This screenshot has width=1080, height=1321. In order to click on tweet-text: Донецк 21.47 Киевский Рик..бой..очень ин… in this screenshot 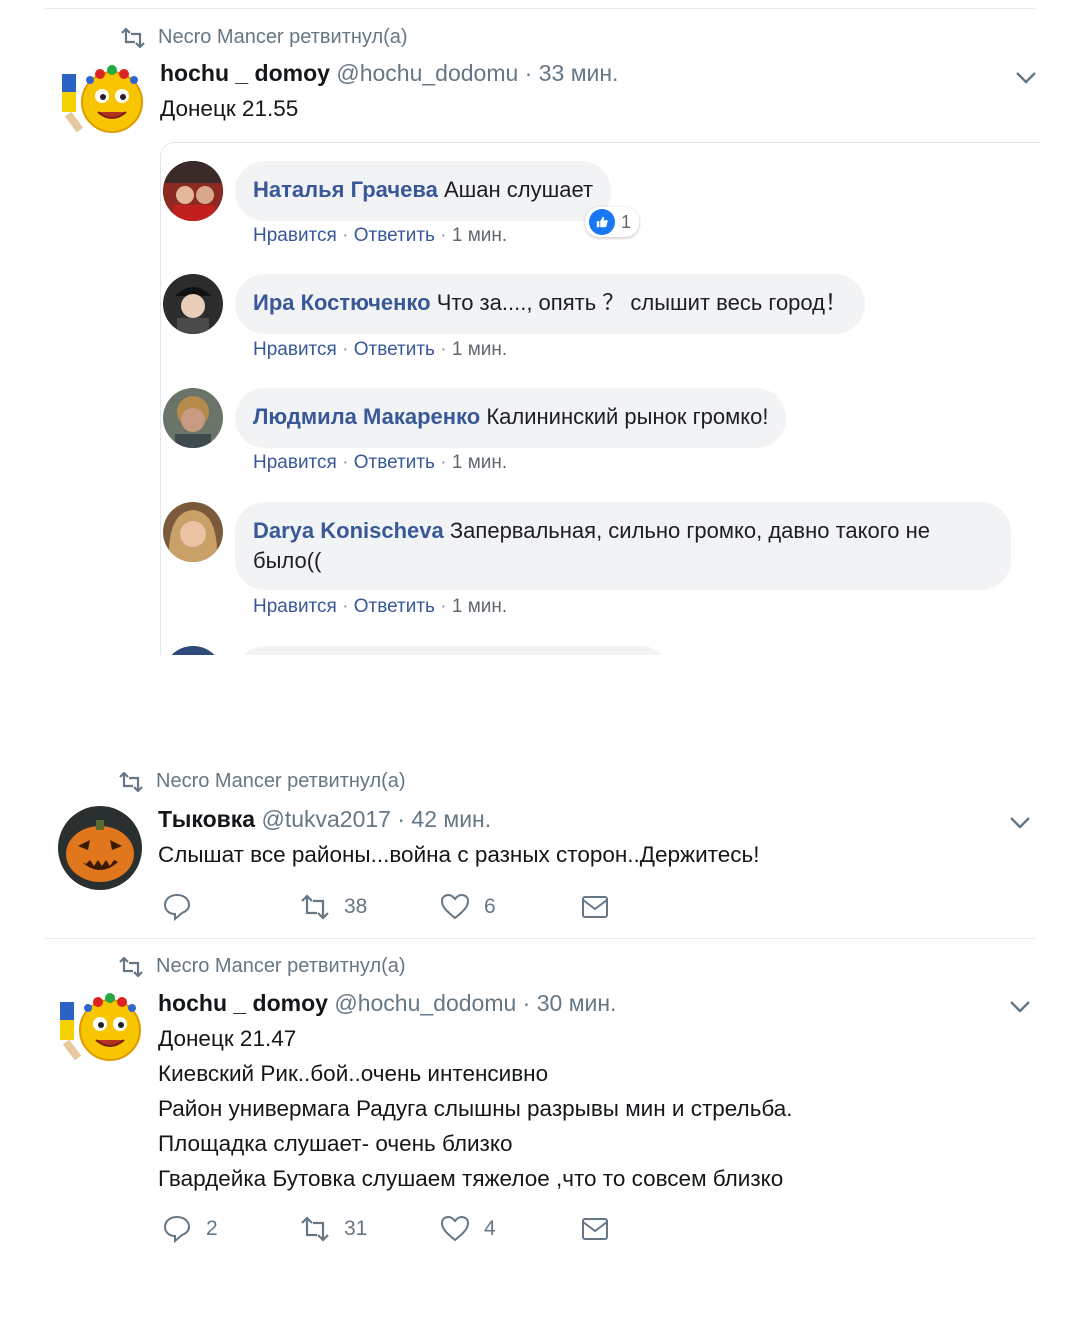, I will do `click(475, 1108)`.